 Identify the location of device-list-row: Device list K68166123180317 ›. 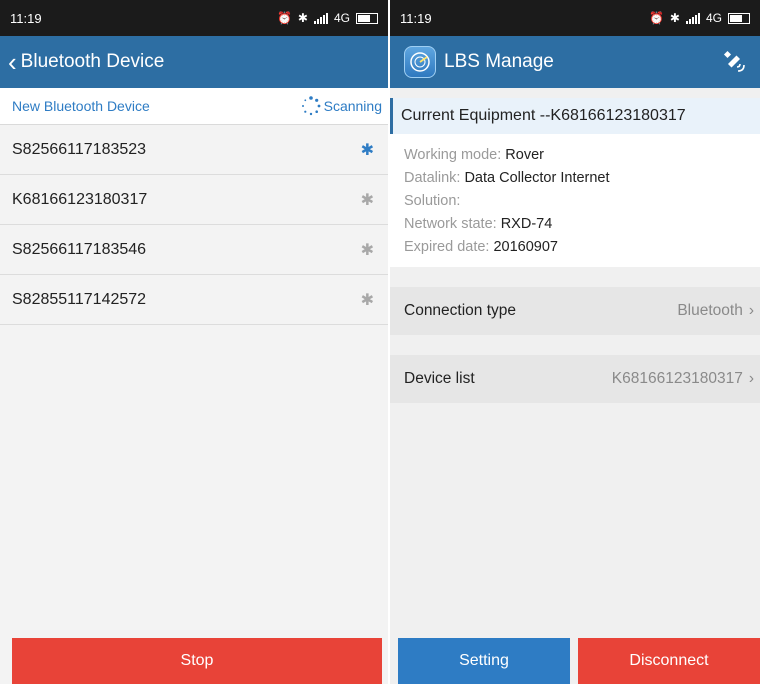
(575, 379).